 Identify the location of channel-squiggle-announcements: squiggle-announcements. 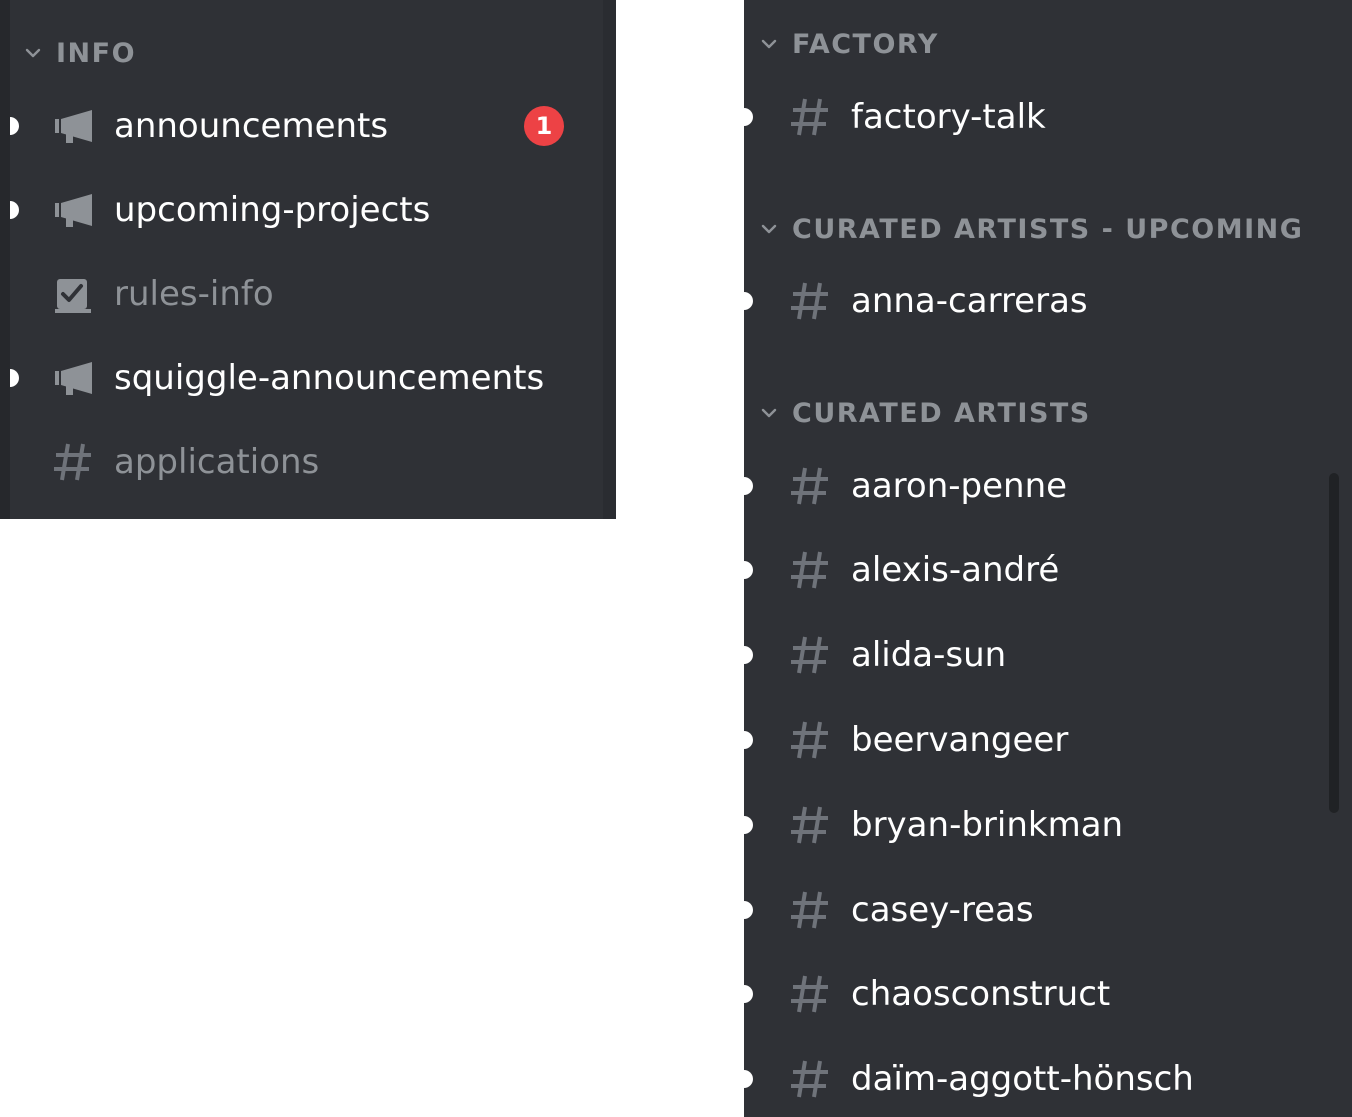
(300, 378).